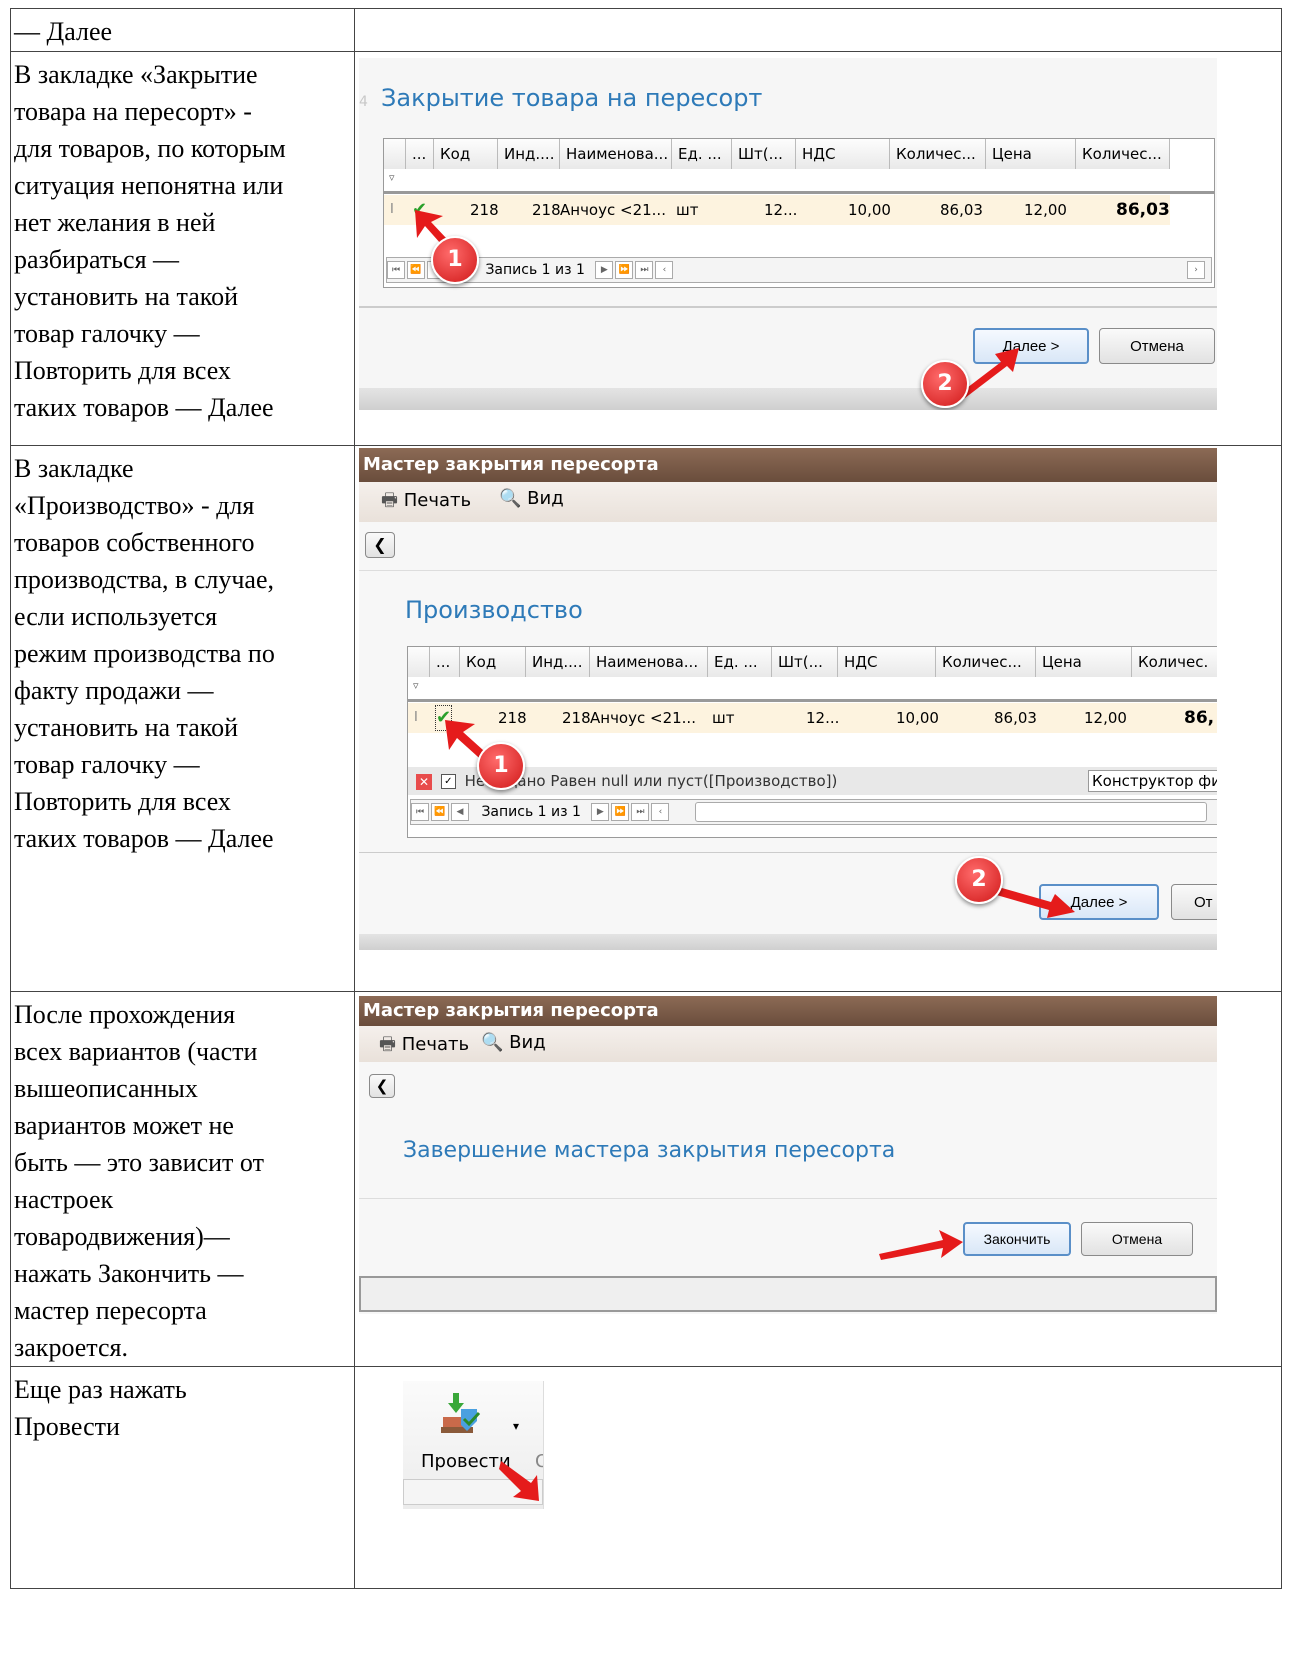  I want to click on prev-record-icon: ◀, so click(460, 812).